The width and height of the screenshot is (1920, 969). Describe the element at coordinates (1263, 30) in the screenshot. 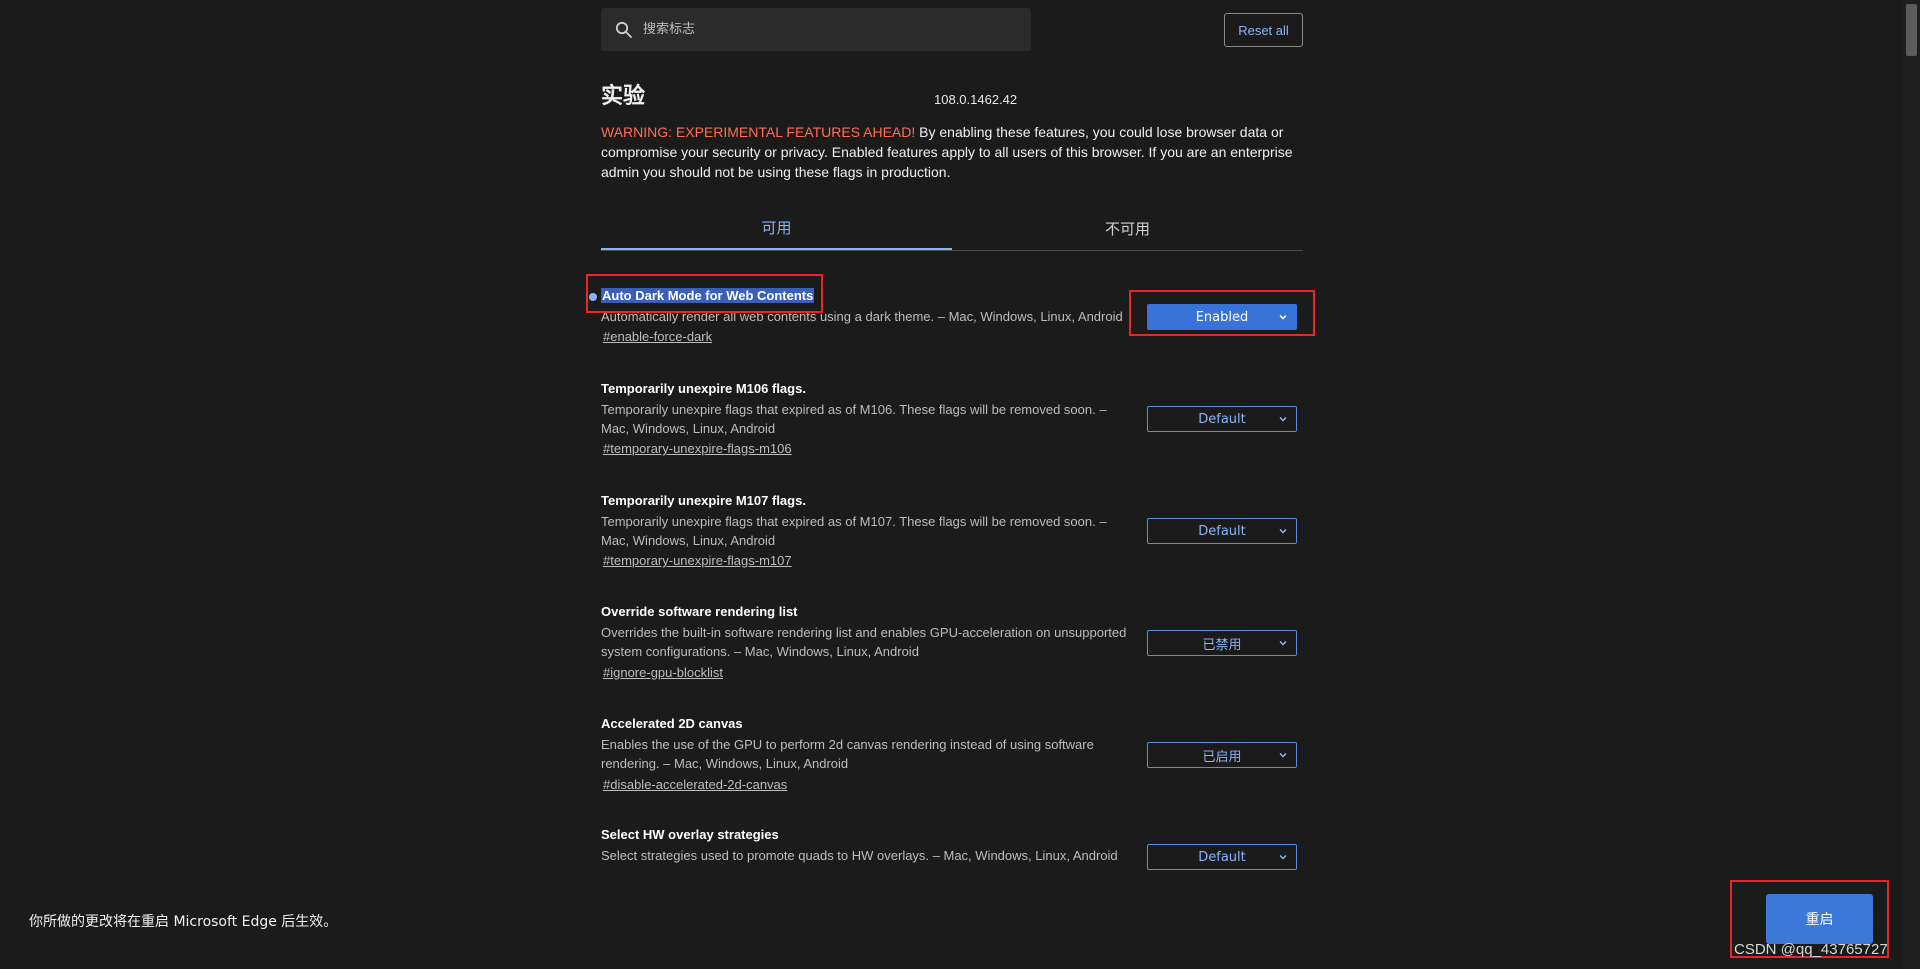

I see `reset-all-button: Reset all` at that location.